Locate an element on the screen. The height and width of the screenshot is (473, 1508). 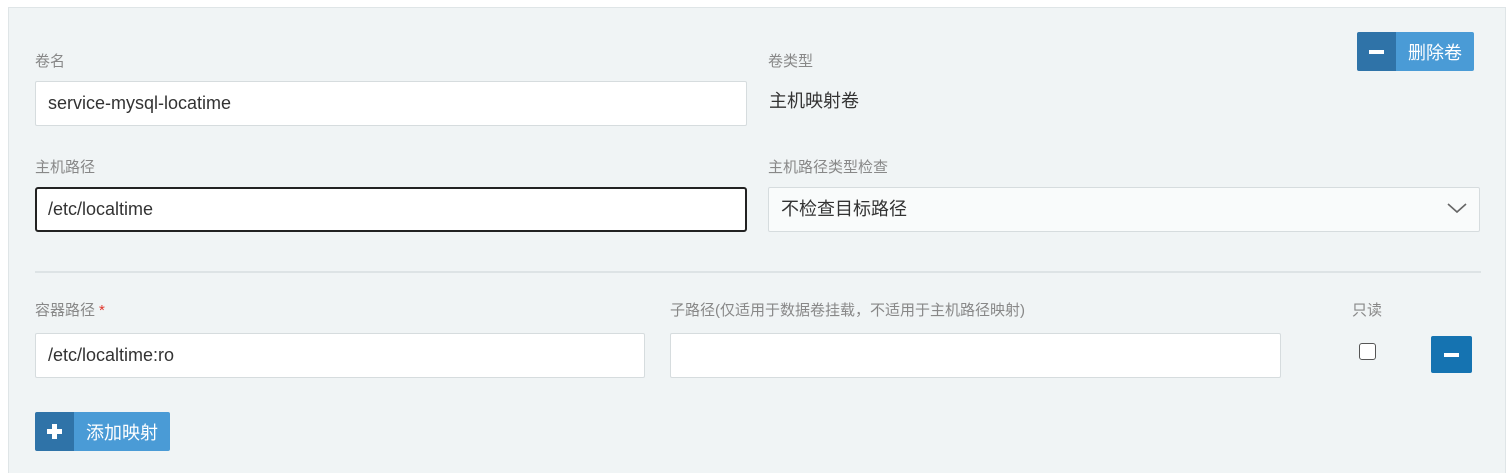
subpath-input is located at coordinates (975, 355).